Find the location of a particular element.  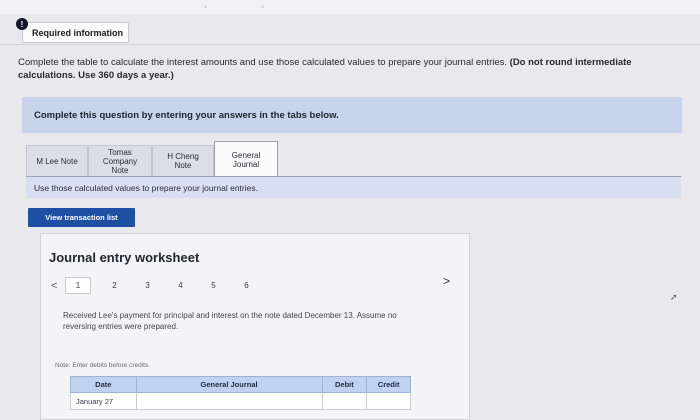

journal-table-header: Date General Journal Debit Credit is located at coordinates (240, 384).